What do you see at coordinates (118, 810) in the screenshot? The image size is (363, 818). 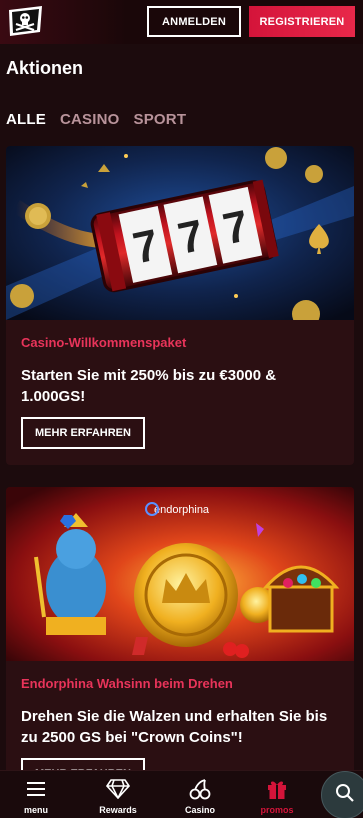 I see `nav-label: Rewards` at bounding box center [118, 810].